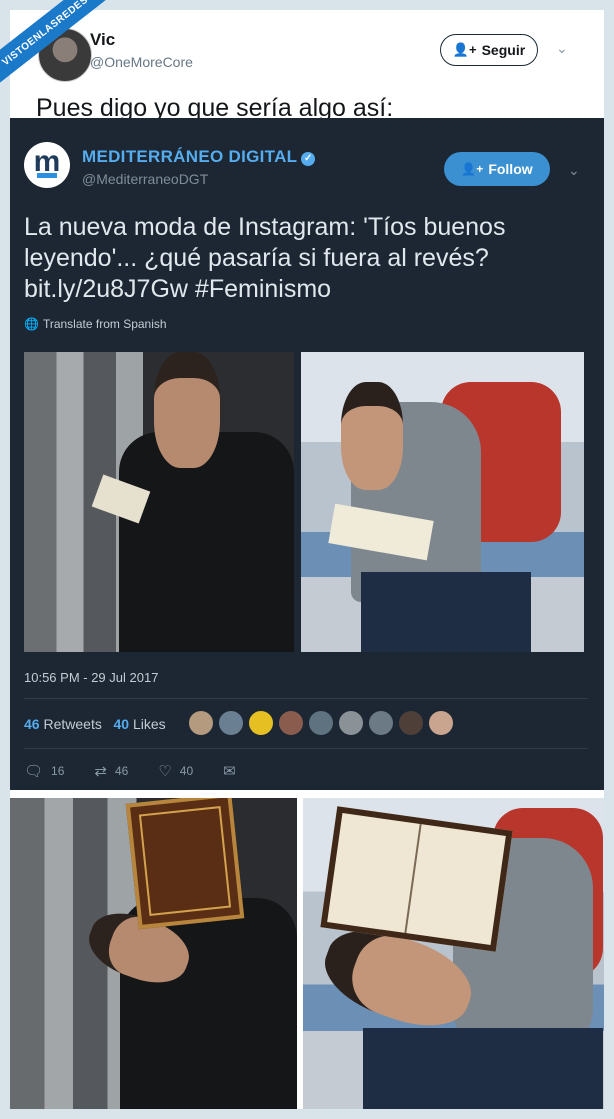 The image size is (614, 1119). What do you see at coordinates (145, 179) in the screenshot?
I see `embedded-user-handle: @MediterraneoDGT` at bounding box center [145, 179].